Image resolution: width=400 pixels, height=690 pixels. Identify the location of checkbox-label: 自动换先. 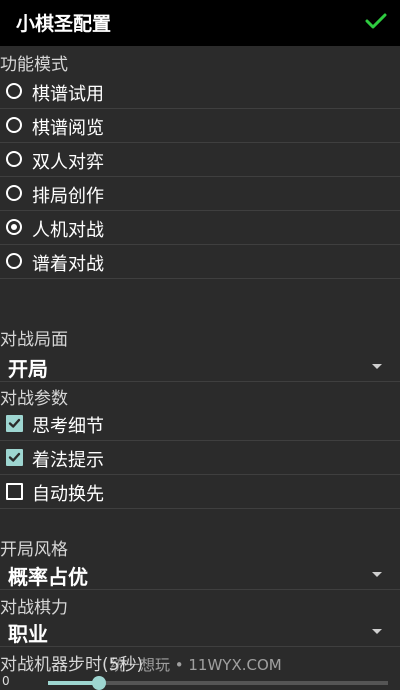
(68, 494).